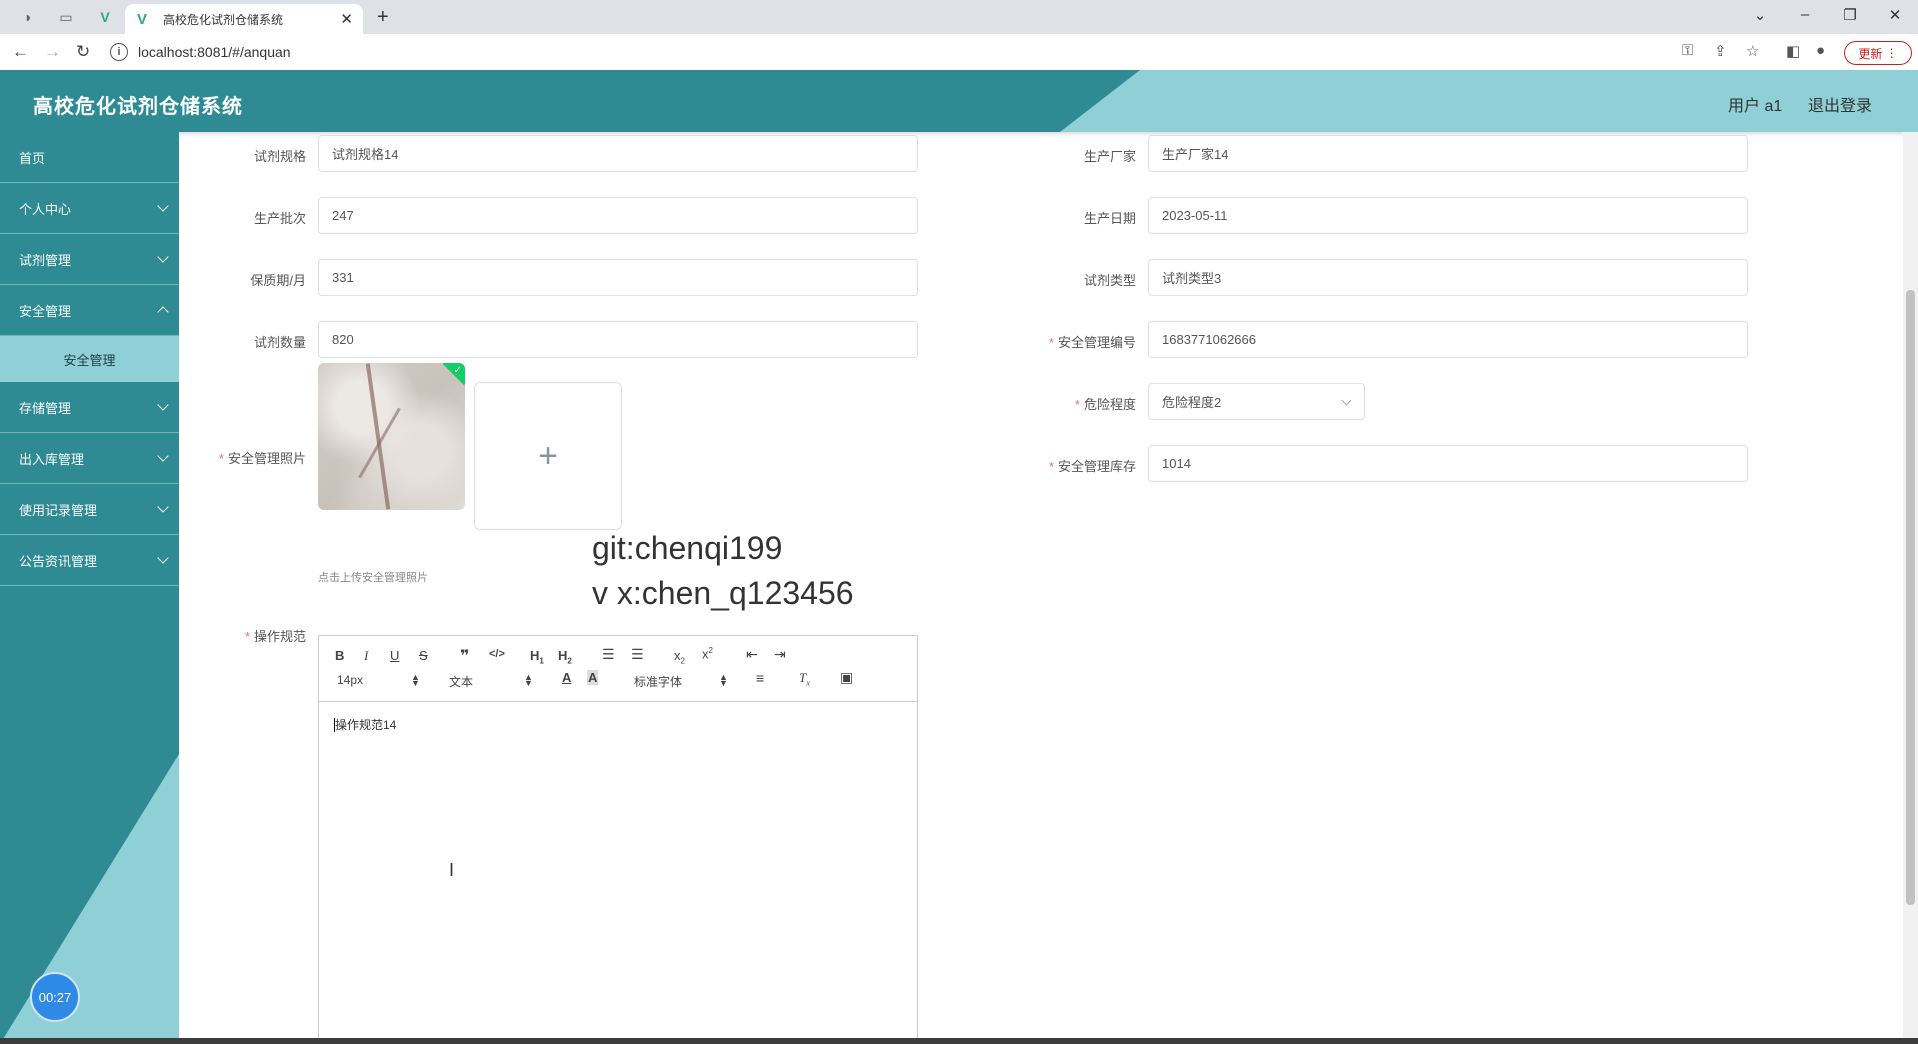 Image resolution: width=1918 pixels, height=1044 pixels. I want to click on superscript-icon: x2, so click(707, 653).